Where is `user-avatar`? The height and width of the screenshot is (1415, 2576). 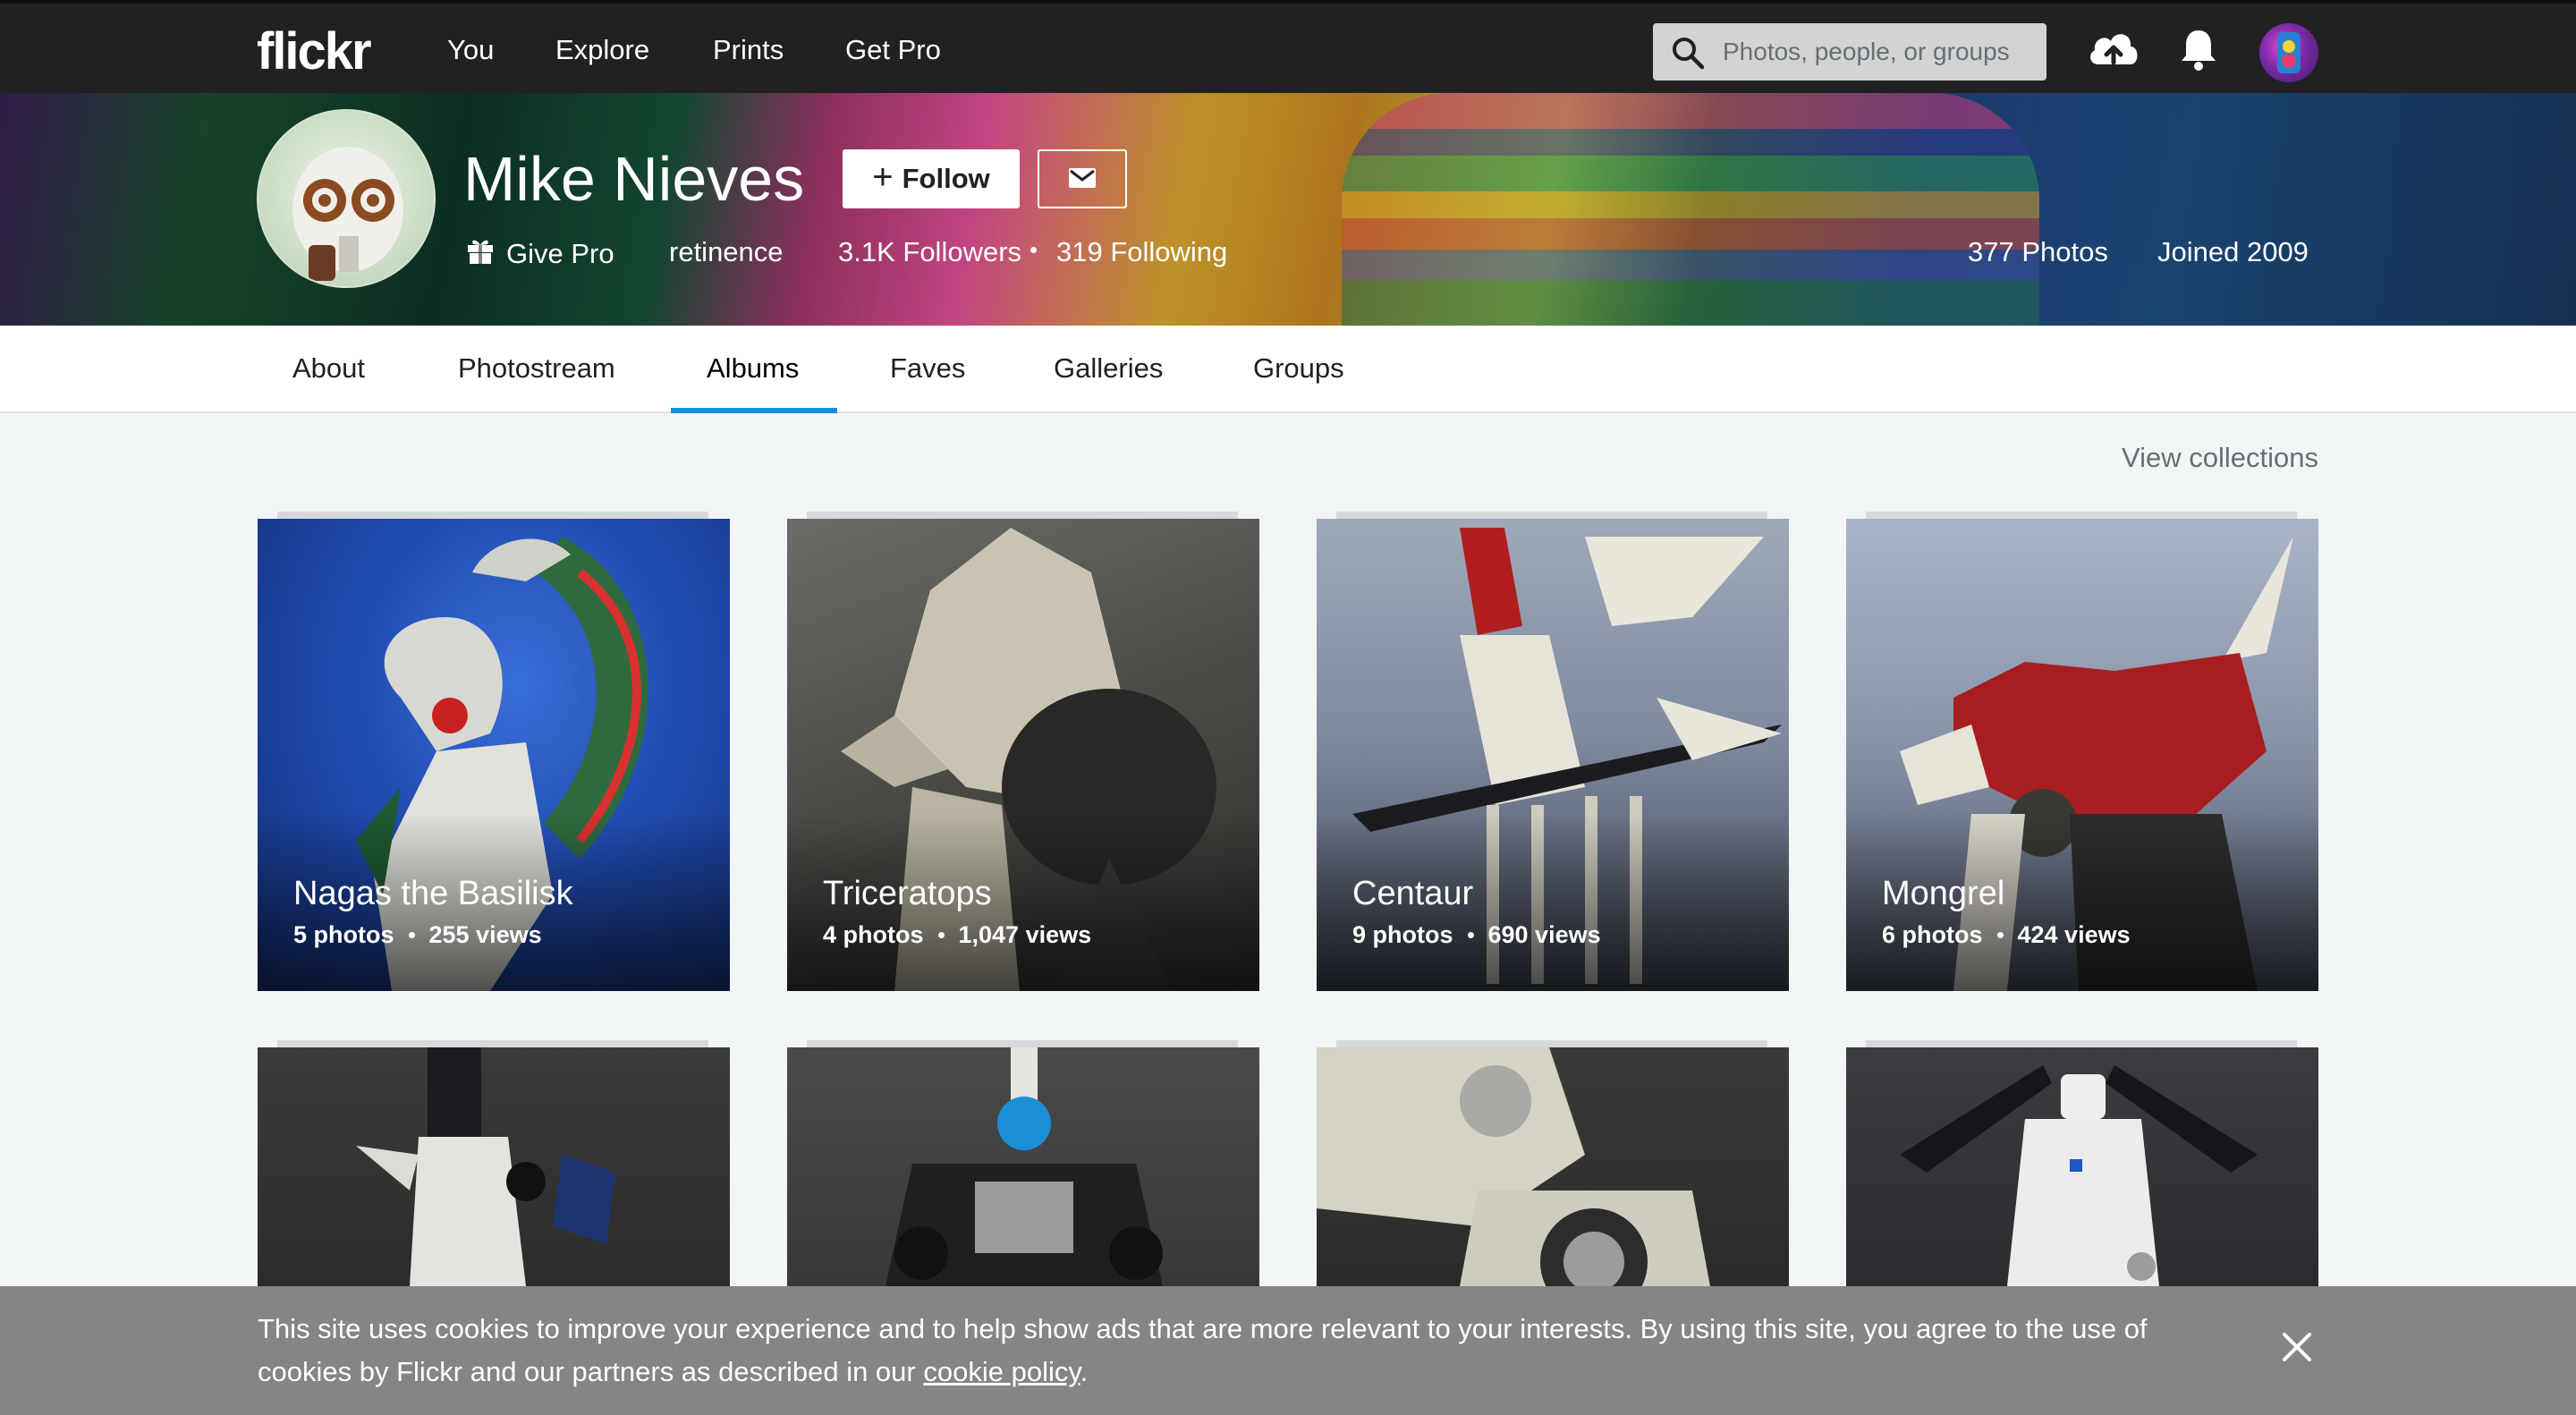
user-avatar is located at coordinates (2288, 53).